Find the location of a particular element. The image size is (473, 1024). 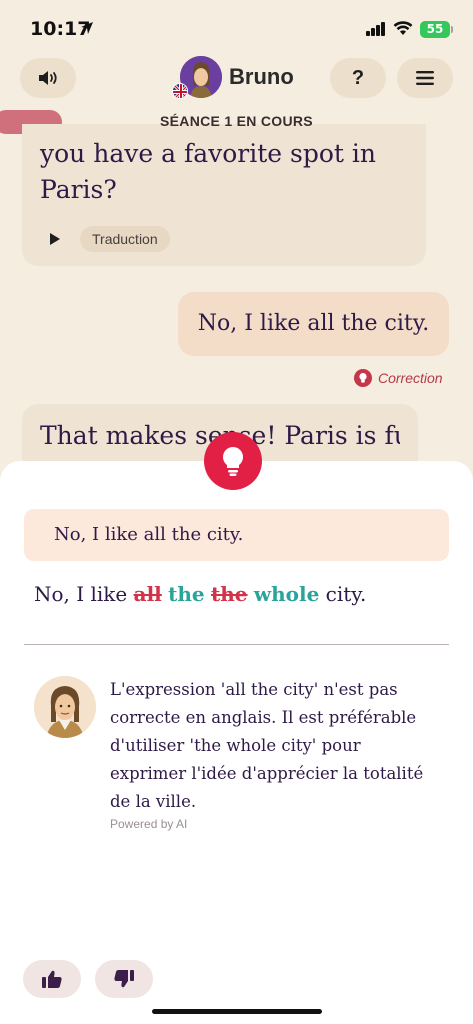

tutor-name: Bruno is located at coordinates (261, 76).